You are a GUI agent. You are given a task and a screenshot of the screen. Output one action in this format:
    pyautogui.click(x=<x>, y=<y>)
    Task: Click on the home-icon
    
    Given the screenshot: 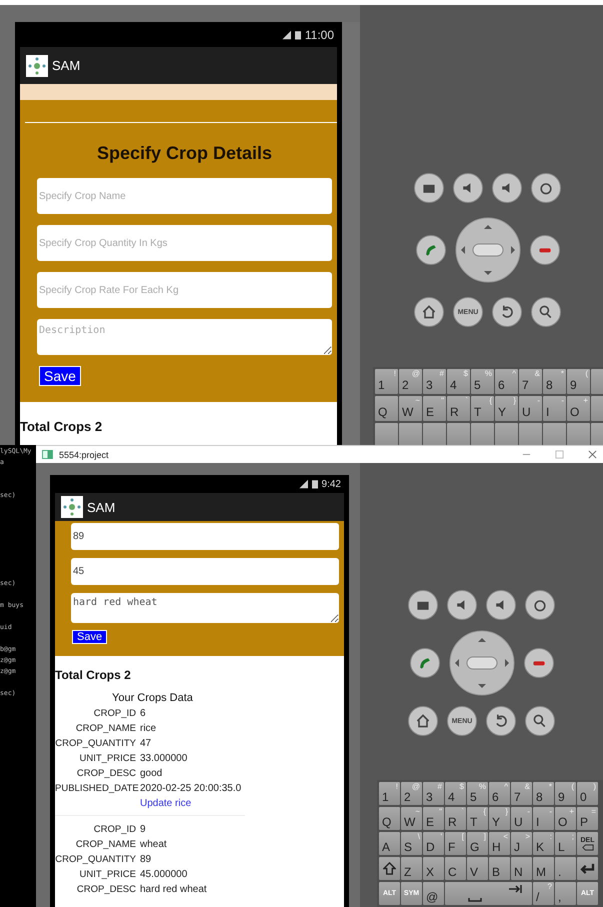 What is the action you would take?
    pyautogui.click(x=429, y=312)
    